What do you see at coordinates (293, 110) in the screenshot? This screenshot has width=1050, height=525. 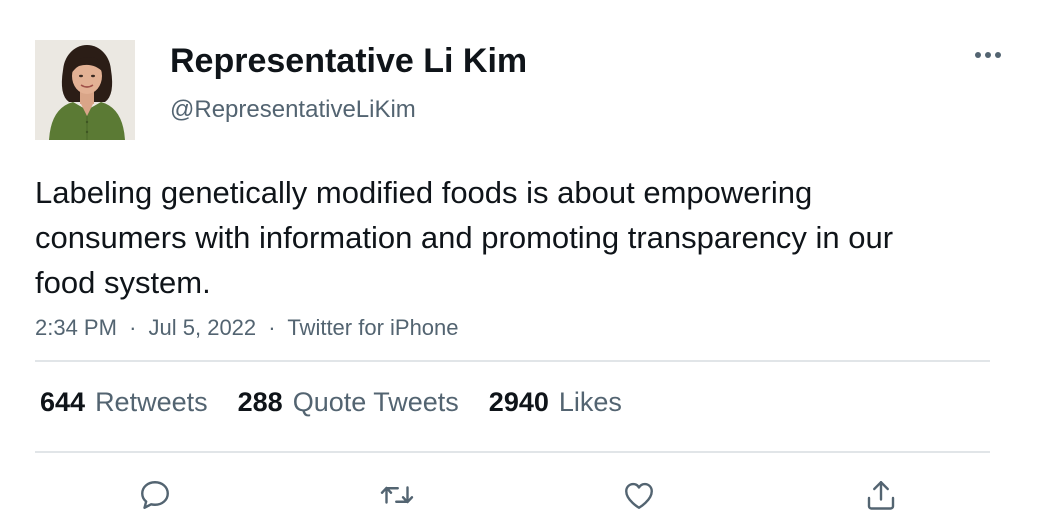 I see `author-handle: @RepresentativeLiKim` at bounding box center [293, 110].